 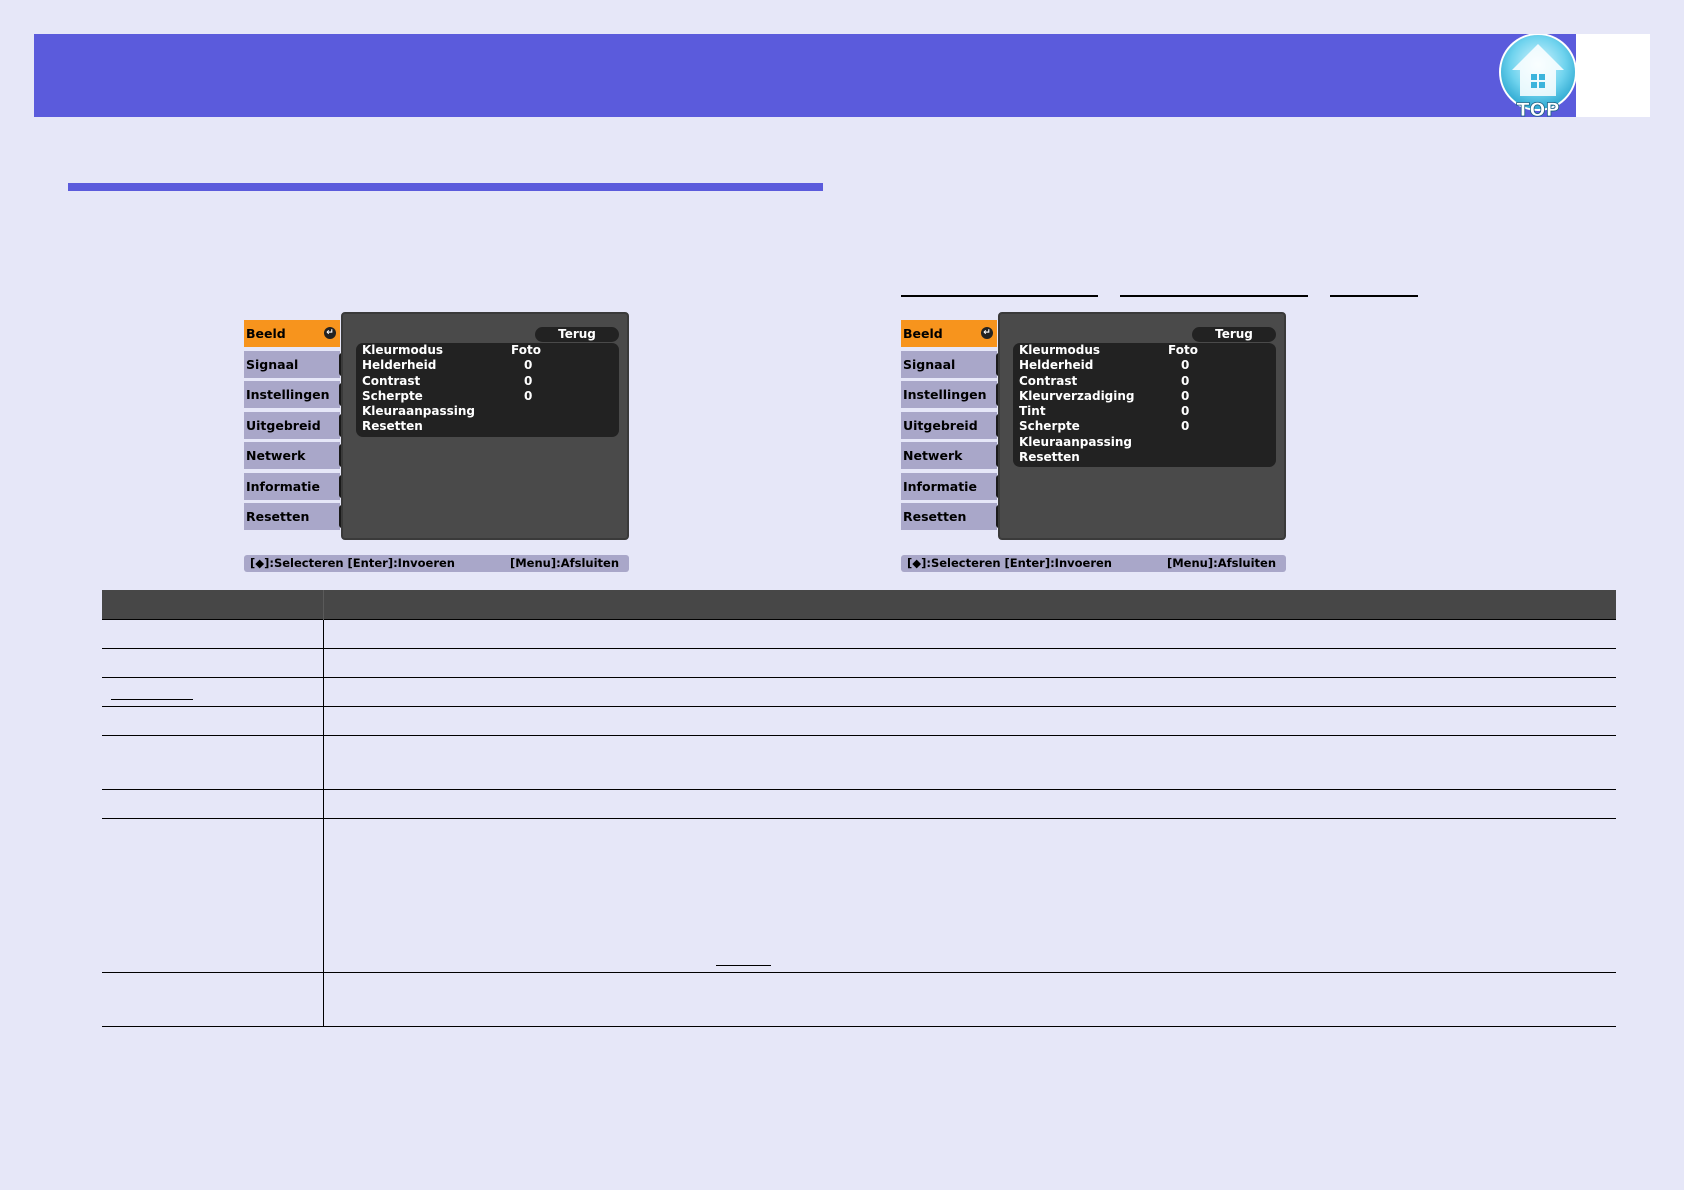 I want to click on top-button-label: TOP, so click(x=1537, y=108).